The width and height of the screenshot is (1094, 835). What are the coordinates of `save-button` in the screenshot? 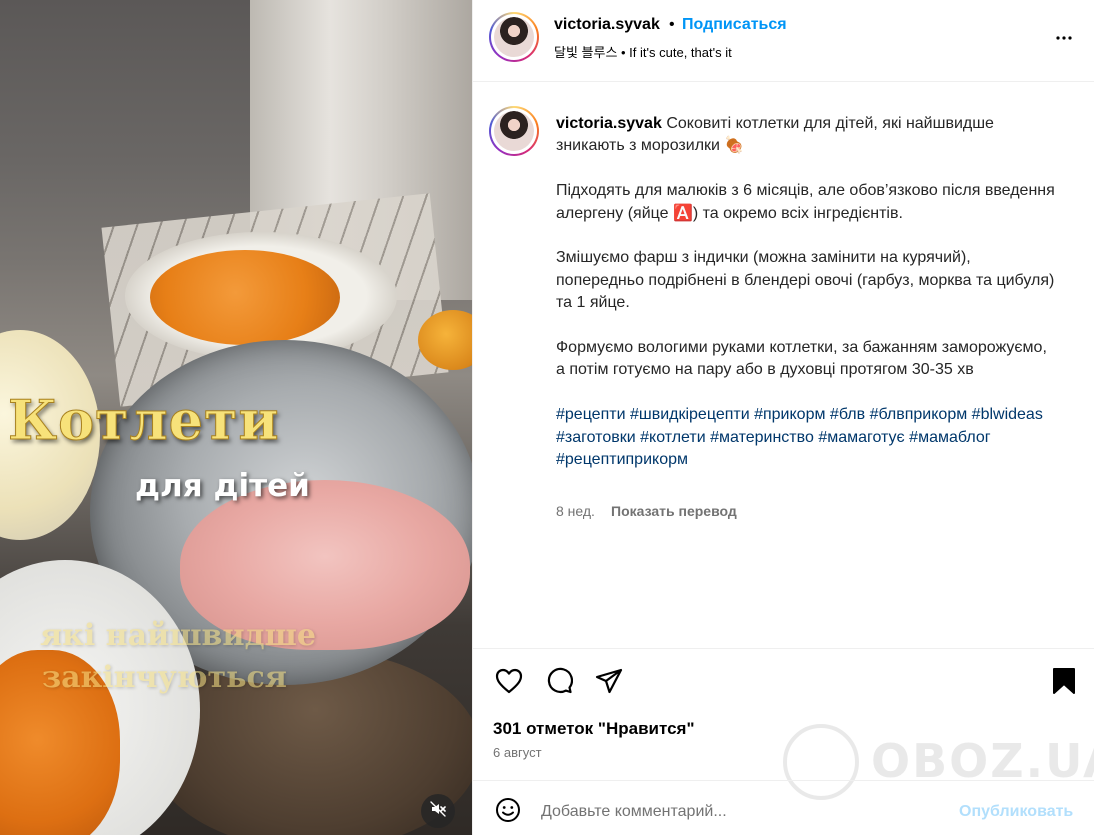 It's located at (1064, 683).